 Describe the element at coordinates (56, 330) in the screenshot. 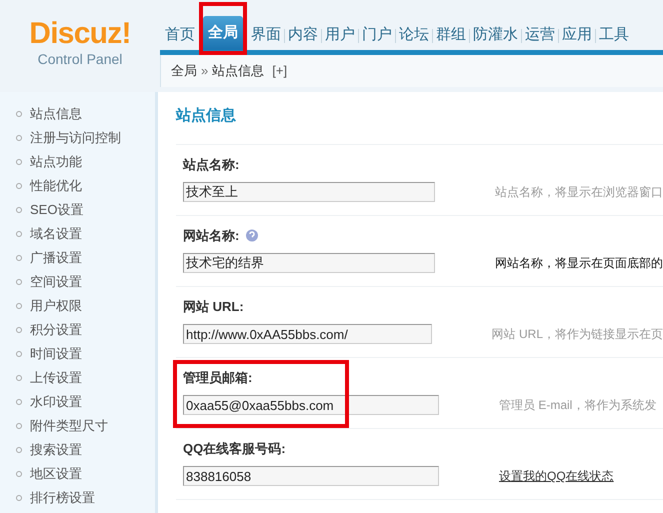

I see `sidebar-item: 积分设置` at that location.